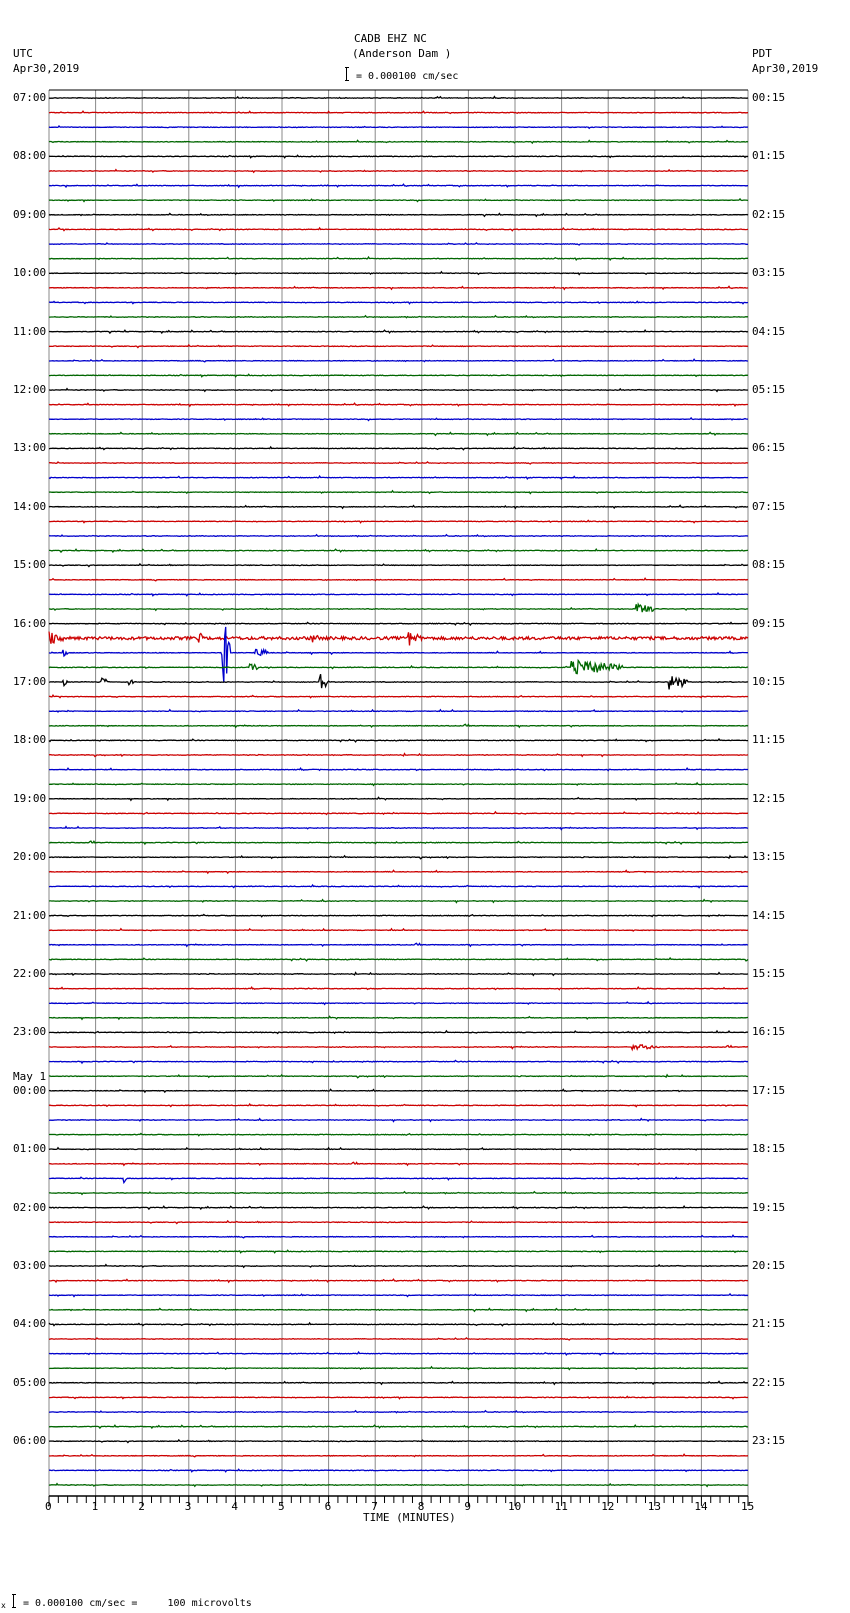  I want to click on pdt-time-label: 11:15, so click(769, 740).